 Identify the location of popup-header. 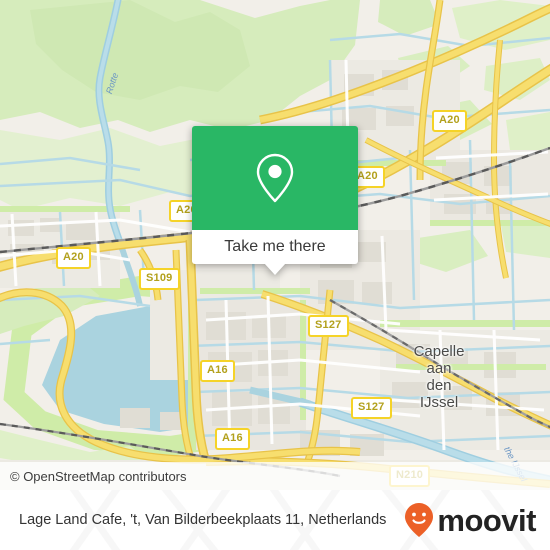
(275, 178).